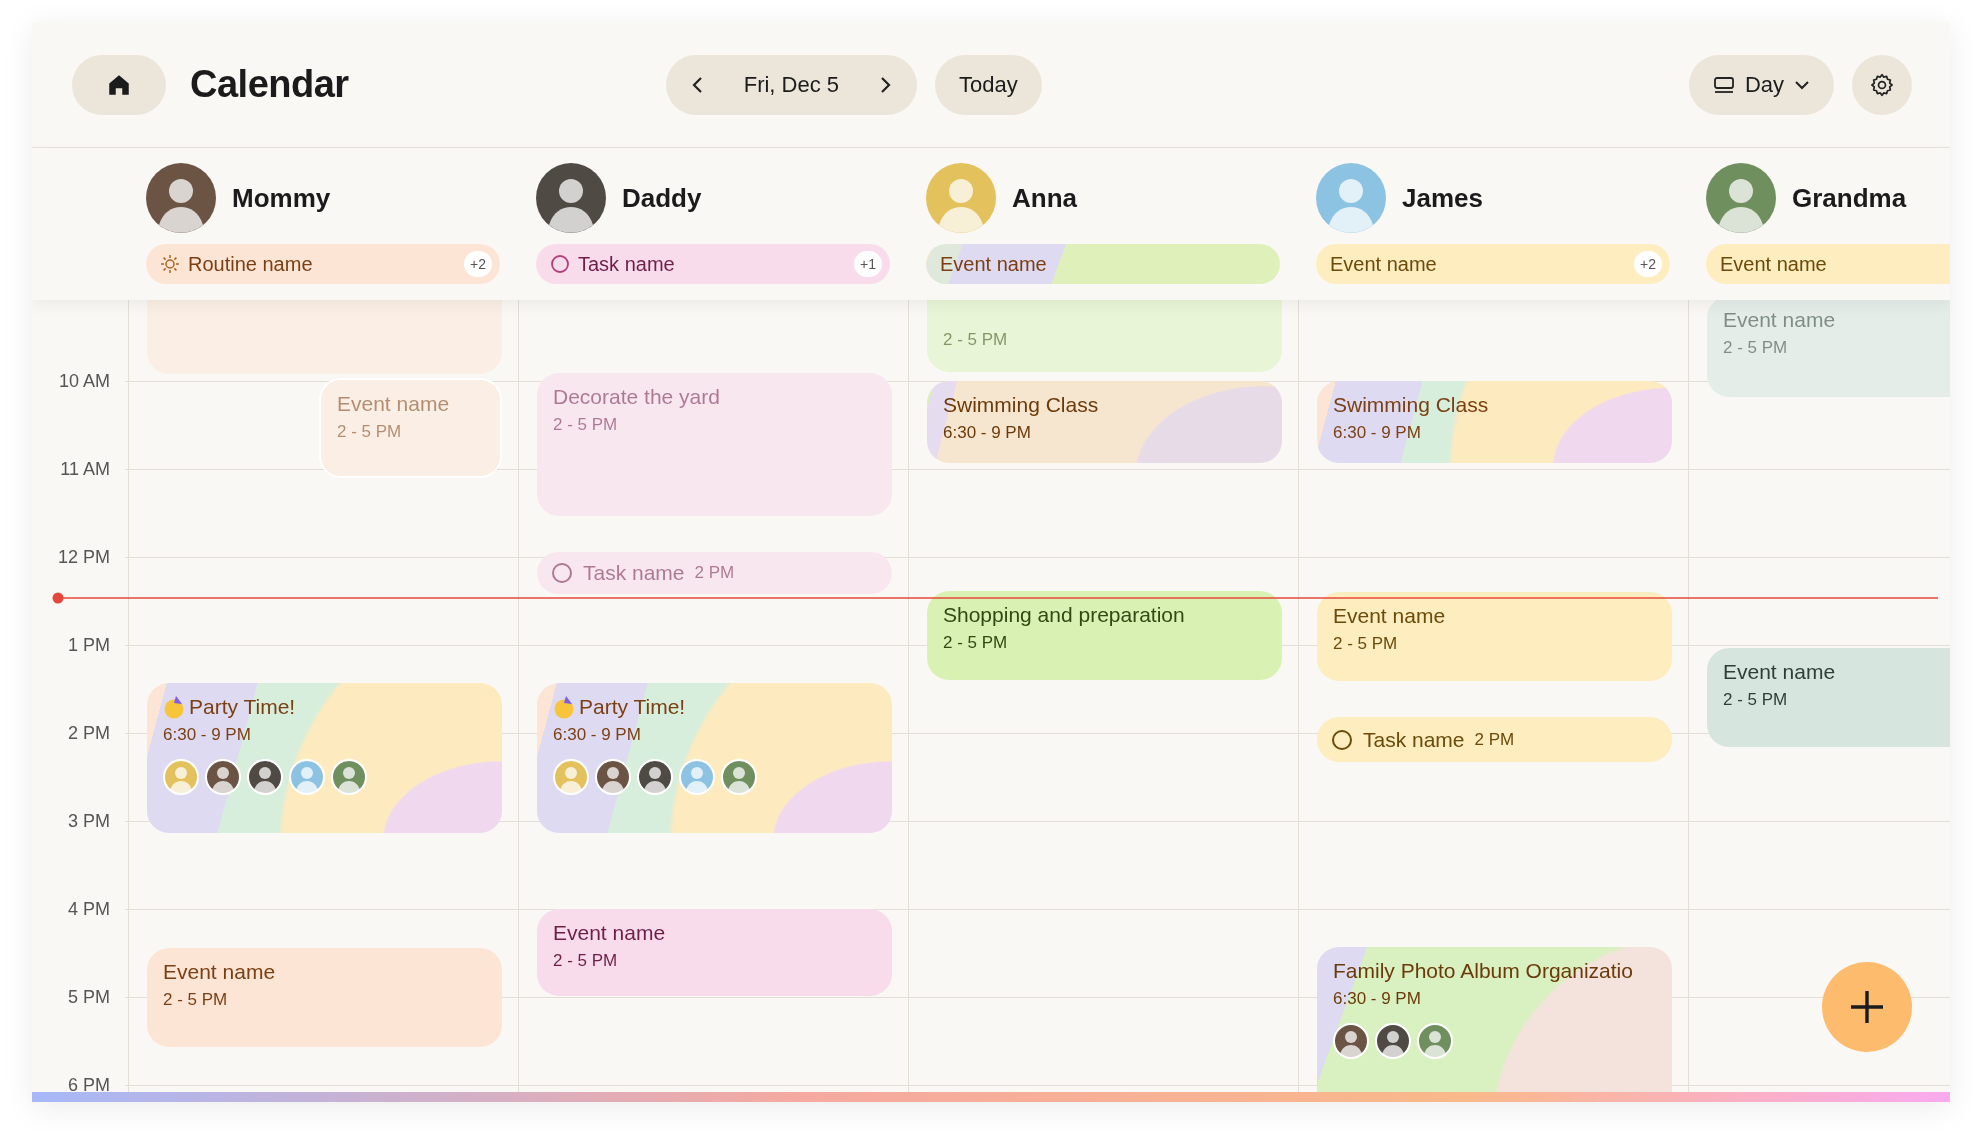 The image size is (1984, 1144). What do you see at coordinates (323, 264) in the screenshot?
I see `all-day-chip: Routine name +2` at bounding box center [323, 264].